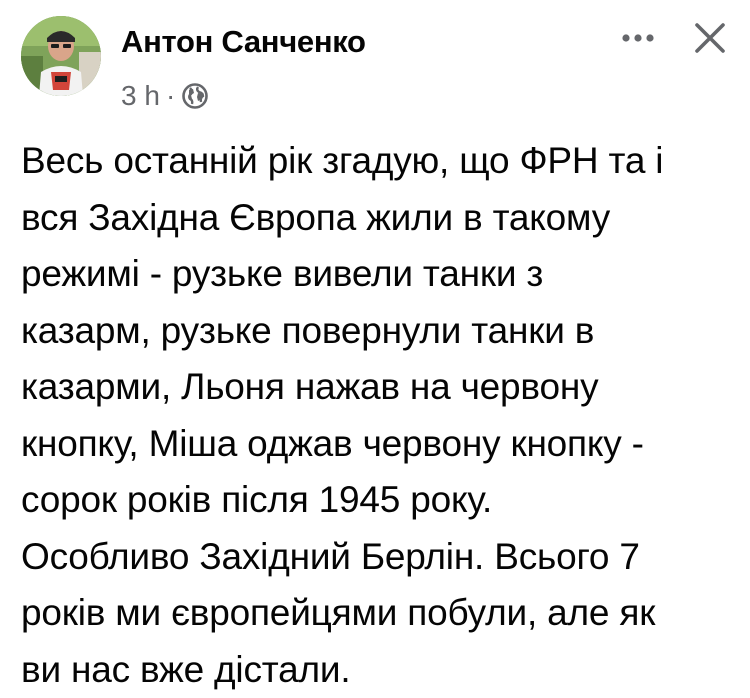 This screenshot has height=698, width=750. I want to click on post-text-line: років ми європейцями побули, але як, so click(378, 613).